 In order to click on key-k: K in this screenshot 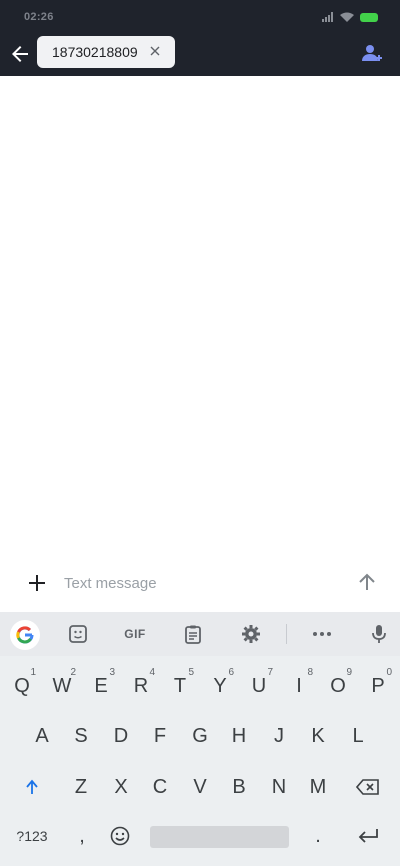, I will do `click(318, 736)`.